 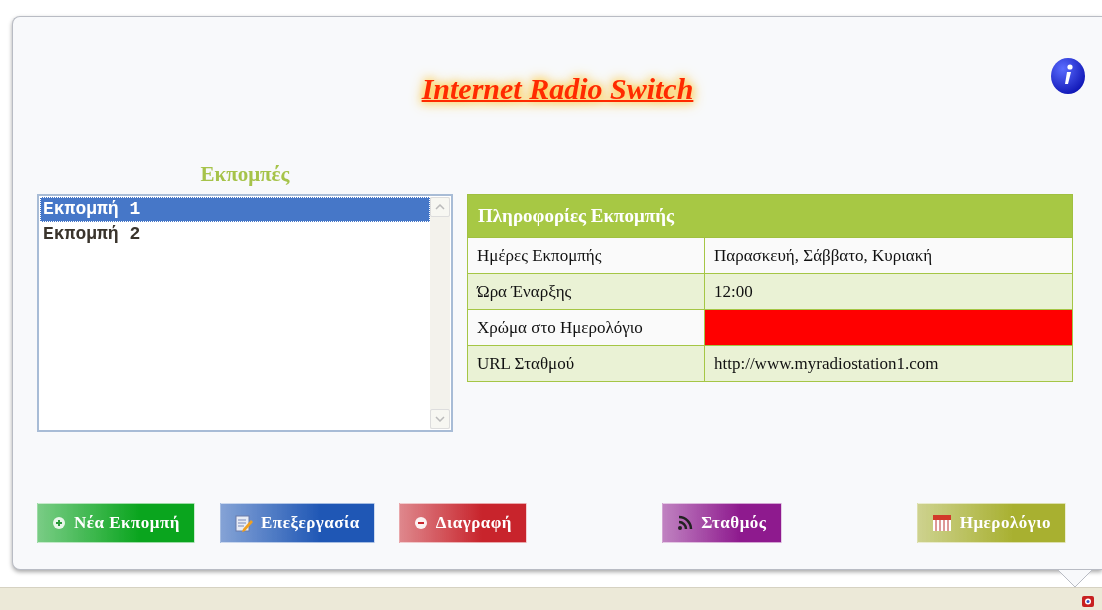 What do you see at coordinates (586, 255) in the screenshot?
I see `table-cell: Ημέρες Εκπομπής` at bounding box center [586, 255].